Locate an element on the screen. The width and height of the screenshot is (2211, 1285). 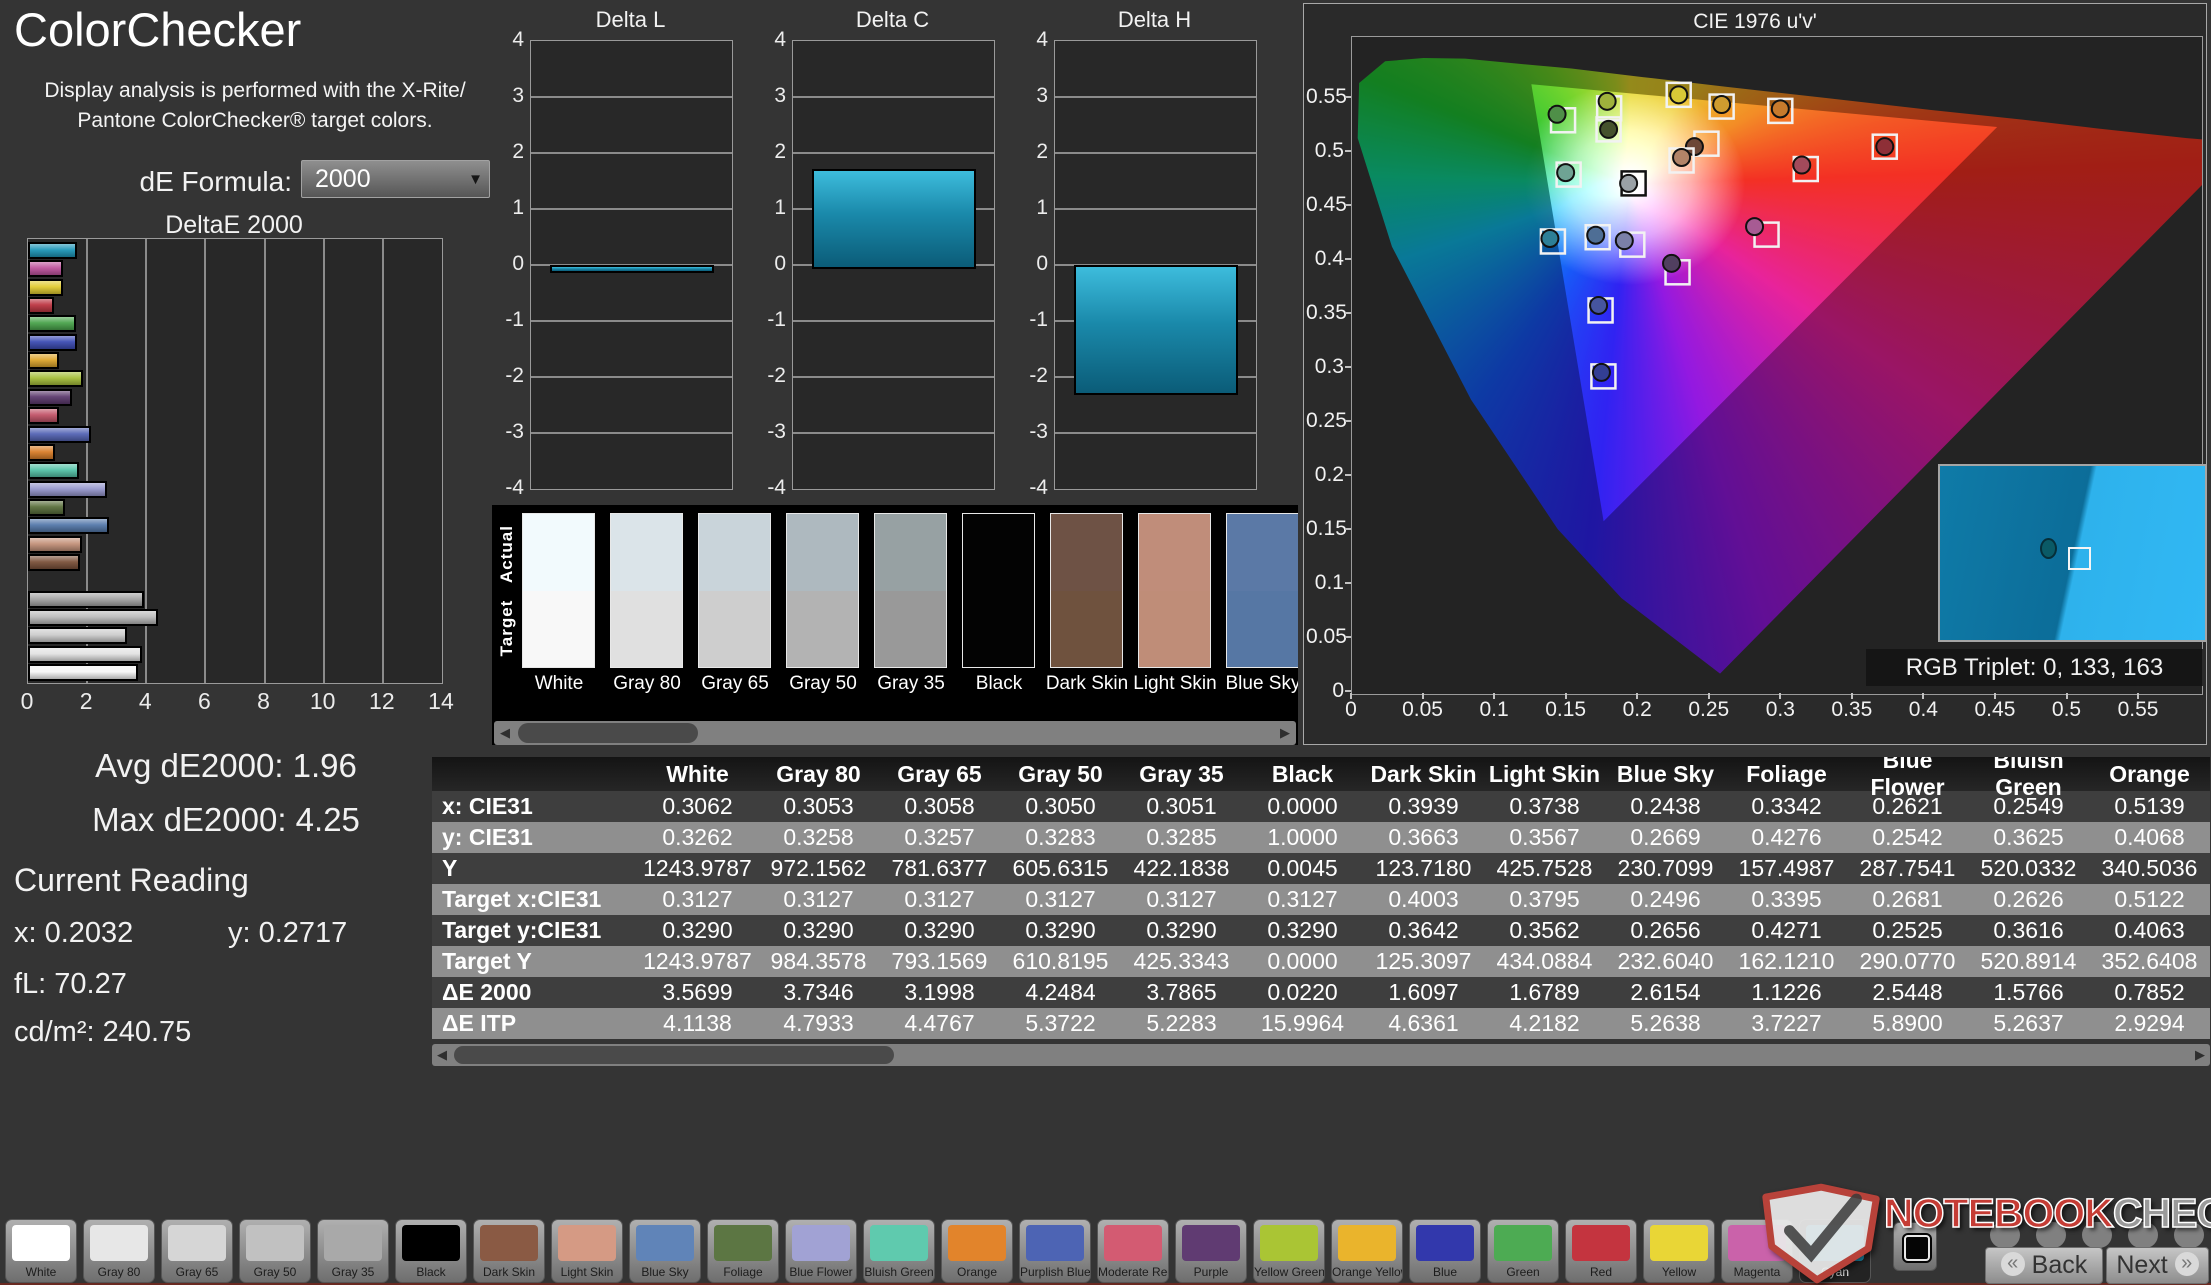
patch-button-blue-sky: Blue Sky is located at coordinates (665, 1251).